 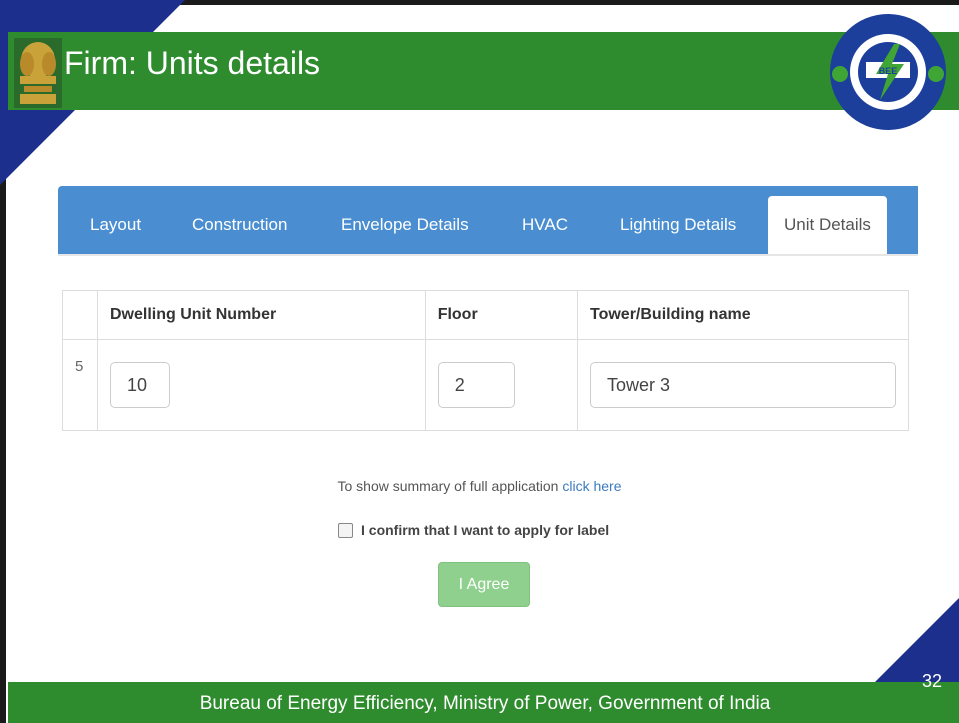 What do you see at coordinates (448, 486) in the screenshot?
I see `summary-text: To show summary of full application` at bounding box center [448, 486].